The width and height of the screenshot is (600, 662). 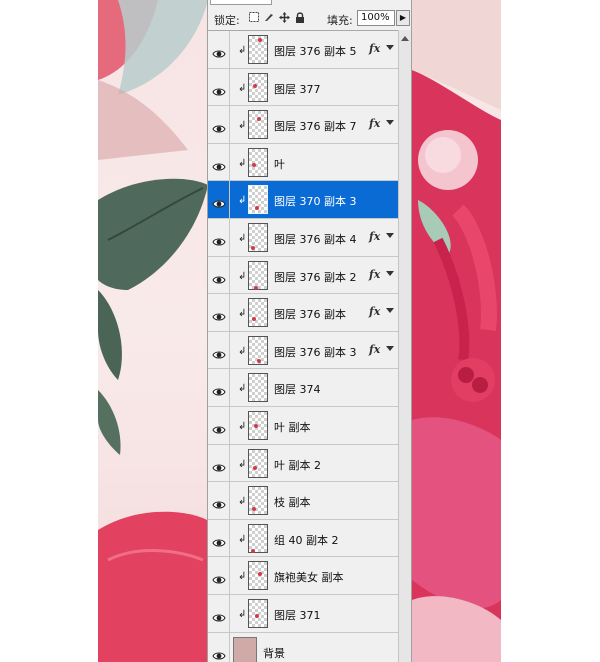 I want to click on lock-position-icon, so click(x=284, y=18).